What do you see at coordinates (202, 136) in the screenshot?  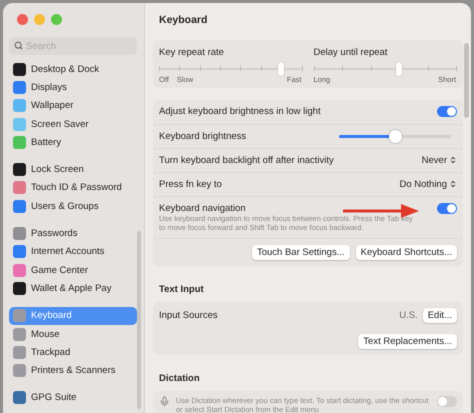 I see `setting-label: Keyboard brightness` at bounding box center [202, 136].